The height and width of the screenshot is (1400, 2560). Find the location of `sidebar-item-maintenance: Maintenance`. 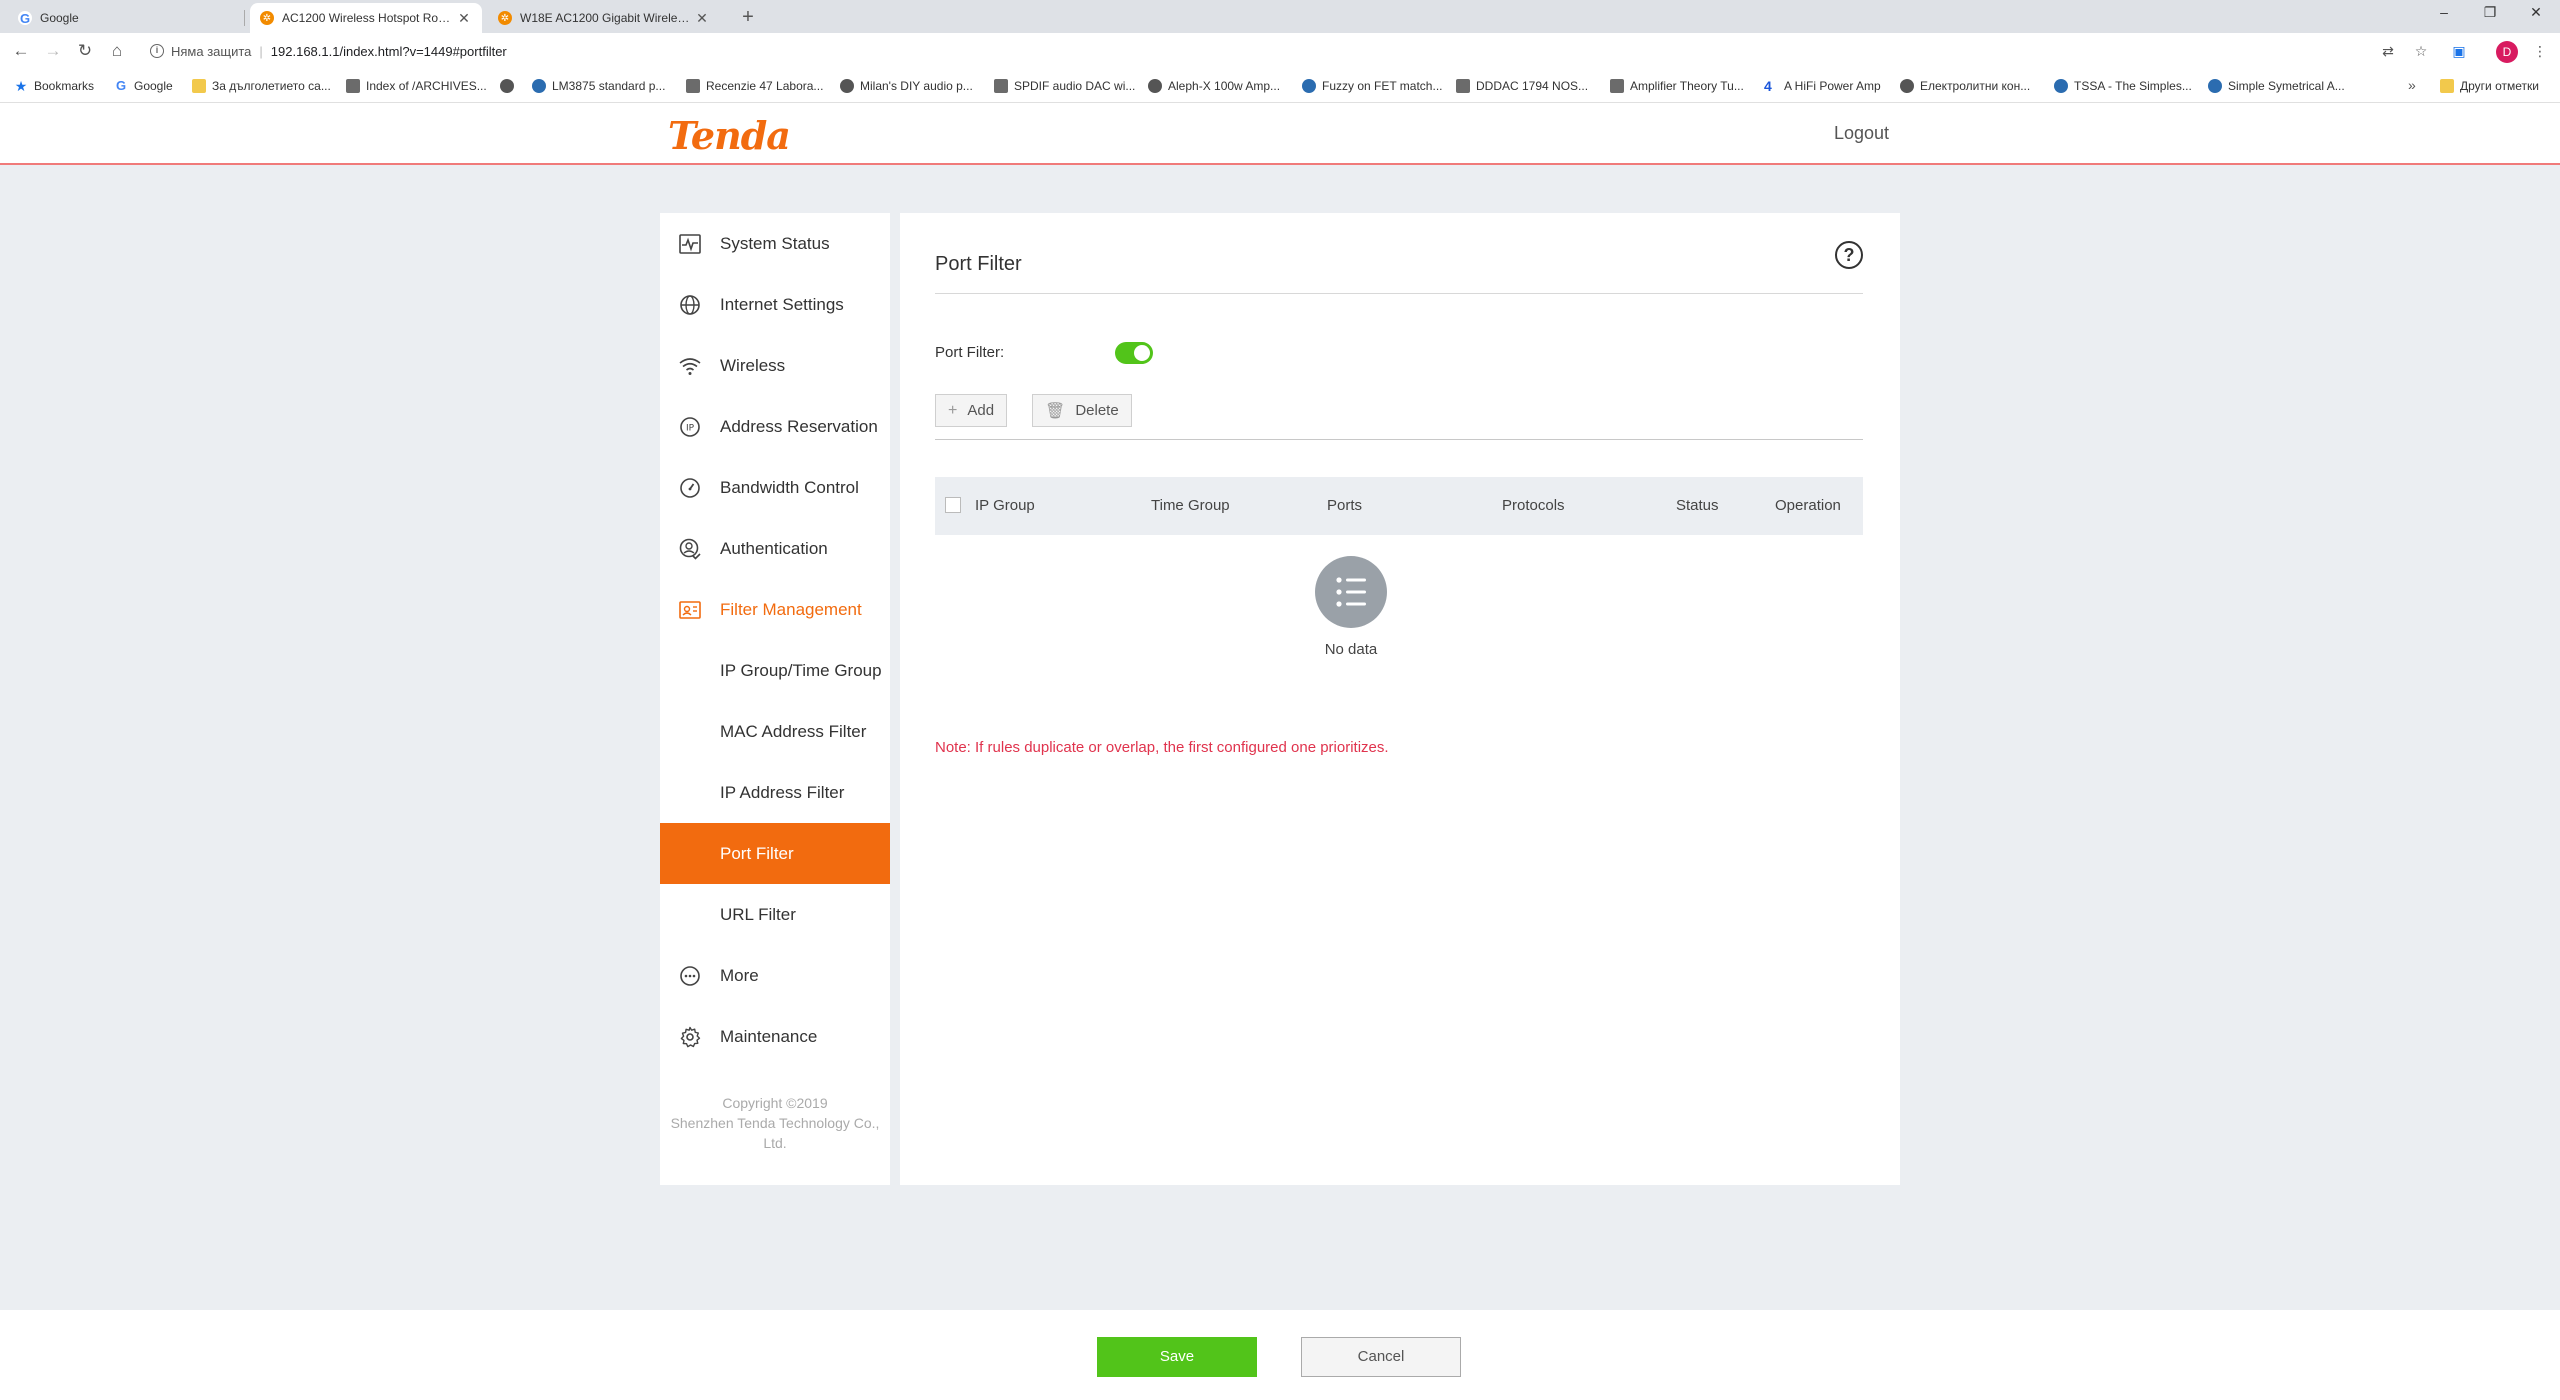

sidebar-item-maintenance: Maintenance is located at coordinates (775, 1036).